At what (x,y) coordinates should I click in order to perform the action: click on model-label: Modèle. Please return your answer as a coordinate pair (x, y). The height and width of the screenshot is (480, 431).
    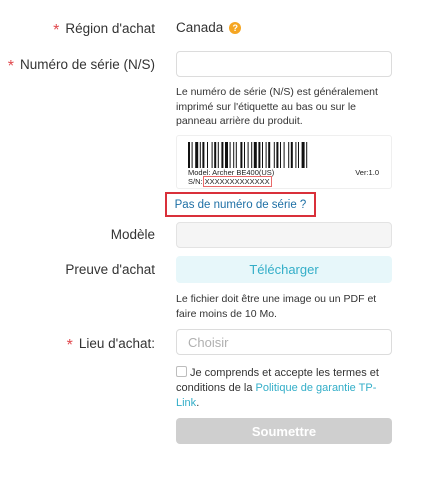
    Looking at the image, I should click on (132, 234).